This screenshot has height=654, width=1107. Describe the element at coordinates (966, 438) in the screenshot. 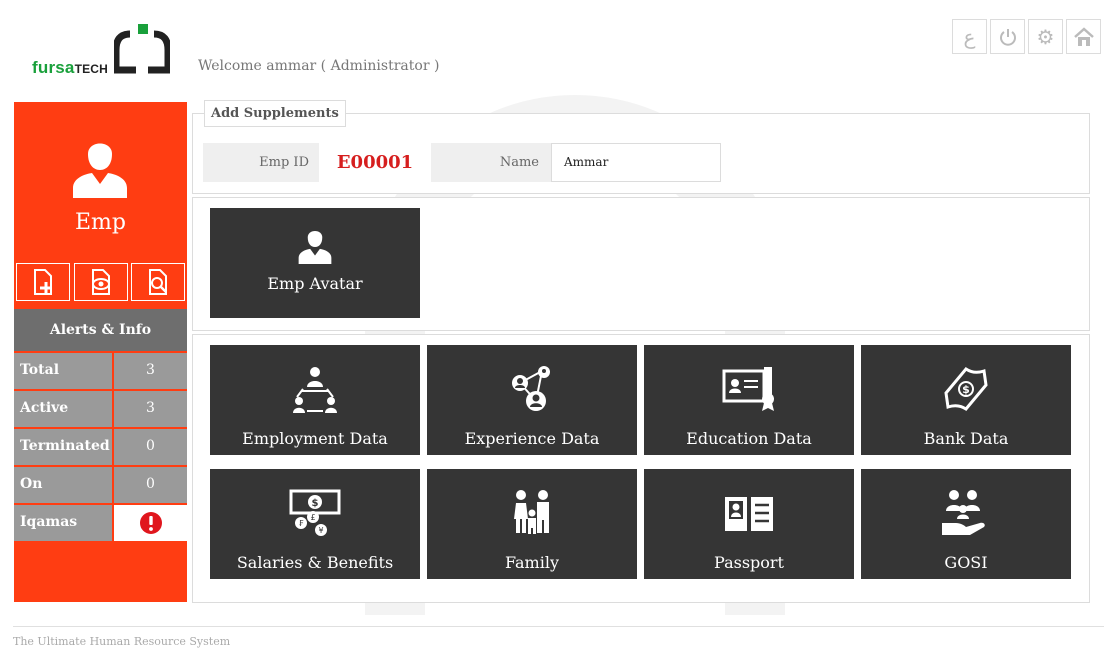

I see `tile-label: Bank Data` at that location.